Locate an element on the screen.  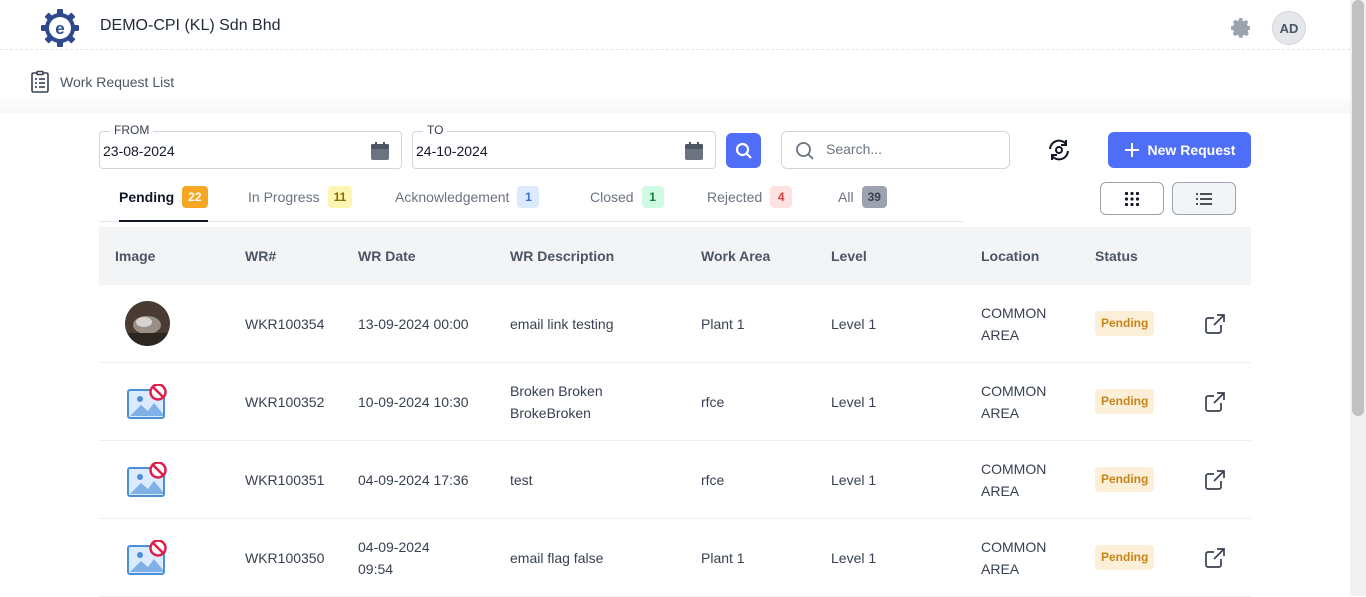
list-view-button is located at coordinates (1204, 198).